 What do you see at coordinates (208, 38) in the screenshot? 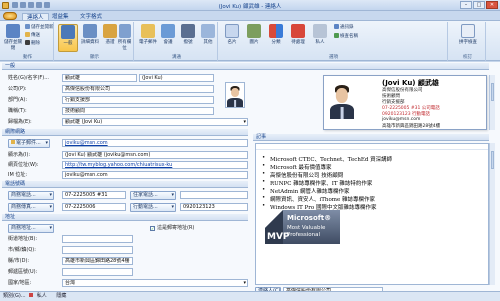
I see `more-button: 其他` at bounding box center [208, 38].